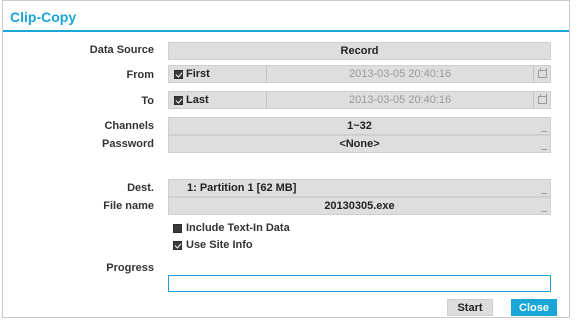 This screenshot has width=578, height=321. Describe the element at coordinates (534, 307) in the screenshot. I see `close-button: Close` at that location.